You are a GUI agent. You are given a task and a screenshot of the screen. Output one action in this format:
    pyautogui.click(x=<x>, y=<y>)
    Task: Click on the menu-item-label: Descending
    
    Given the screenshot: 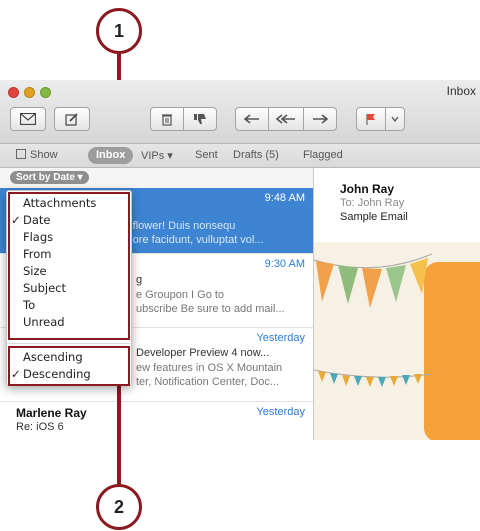 What is the action you would take?
    pyautogui.click(x=57, y=374)
    